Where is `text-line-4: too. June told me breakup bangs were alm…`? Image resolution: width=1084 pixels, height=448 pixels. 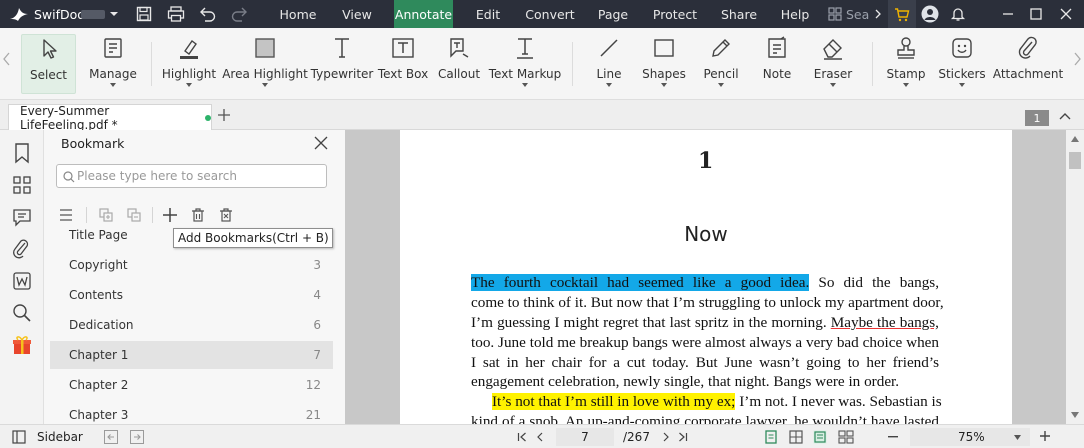
text-line-4: too. June told me breakup bangs were alm… is located at coordinates (705, 343).